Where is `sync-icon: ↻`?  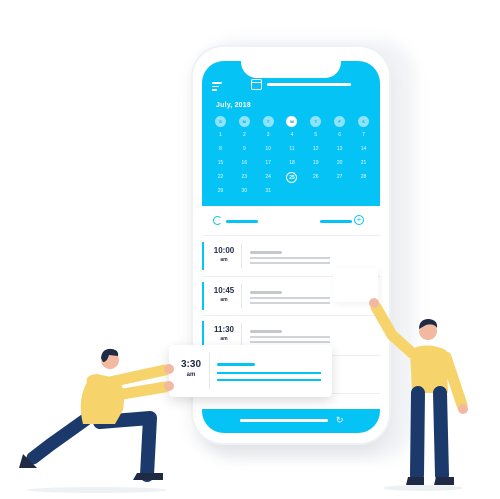 sync-icon: ↻ is located at coordinates (340, 420).